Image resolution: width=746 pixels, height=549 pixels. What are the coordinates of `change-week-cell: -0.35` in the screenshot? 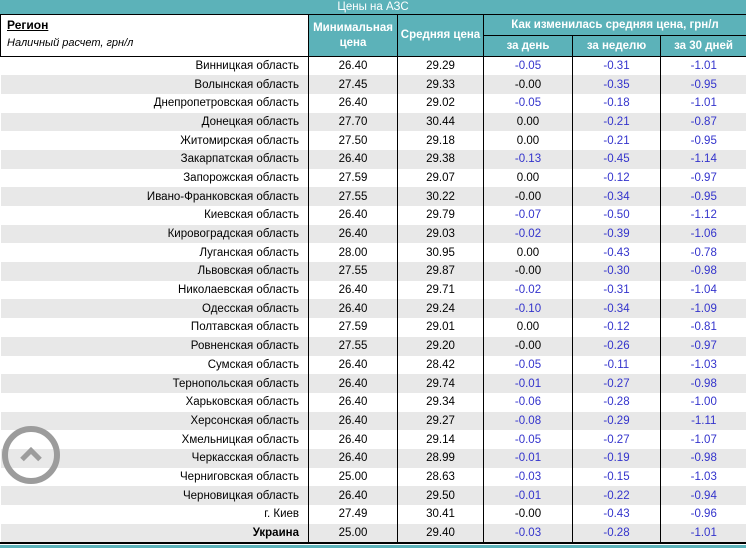 It's located at (616, 84).